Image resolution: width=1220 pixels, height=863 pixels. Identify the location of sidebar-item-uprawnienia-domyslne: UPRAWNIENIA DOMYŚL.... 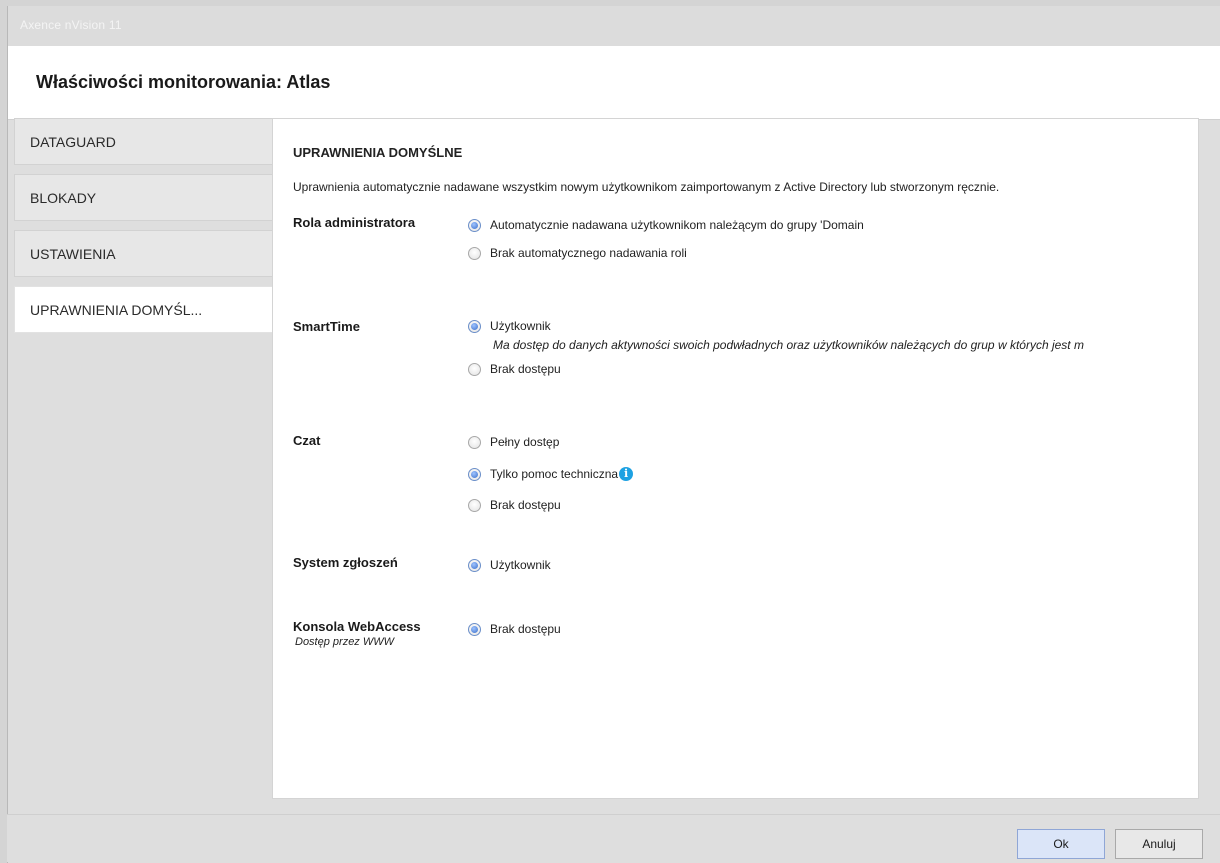
(143, 309).